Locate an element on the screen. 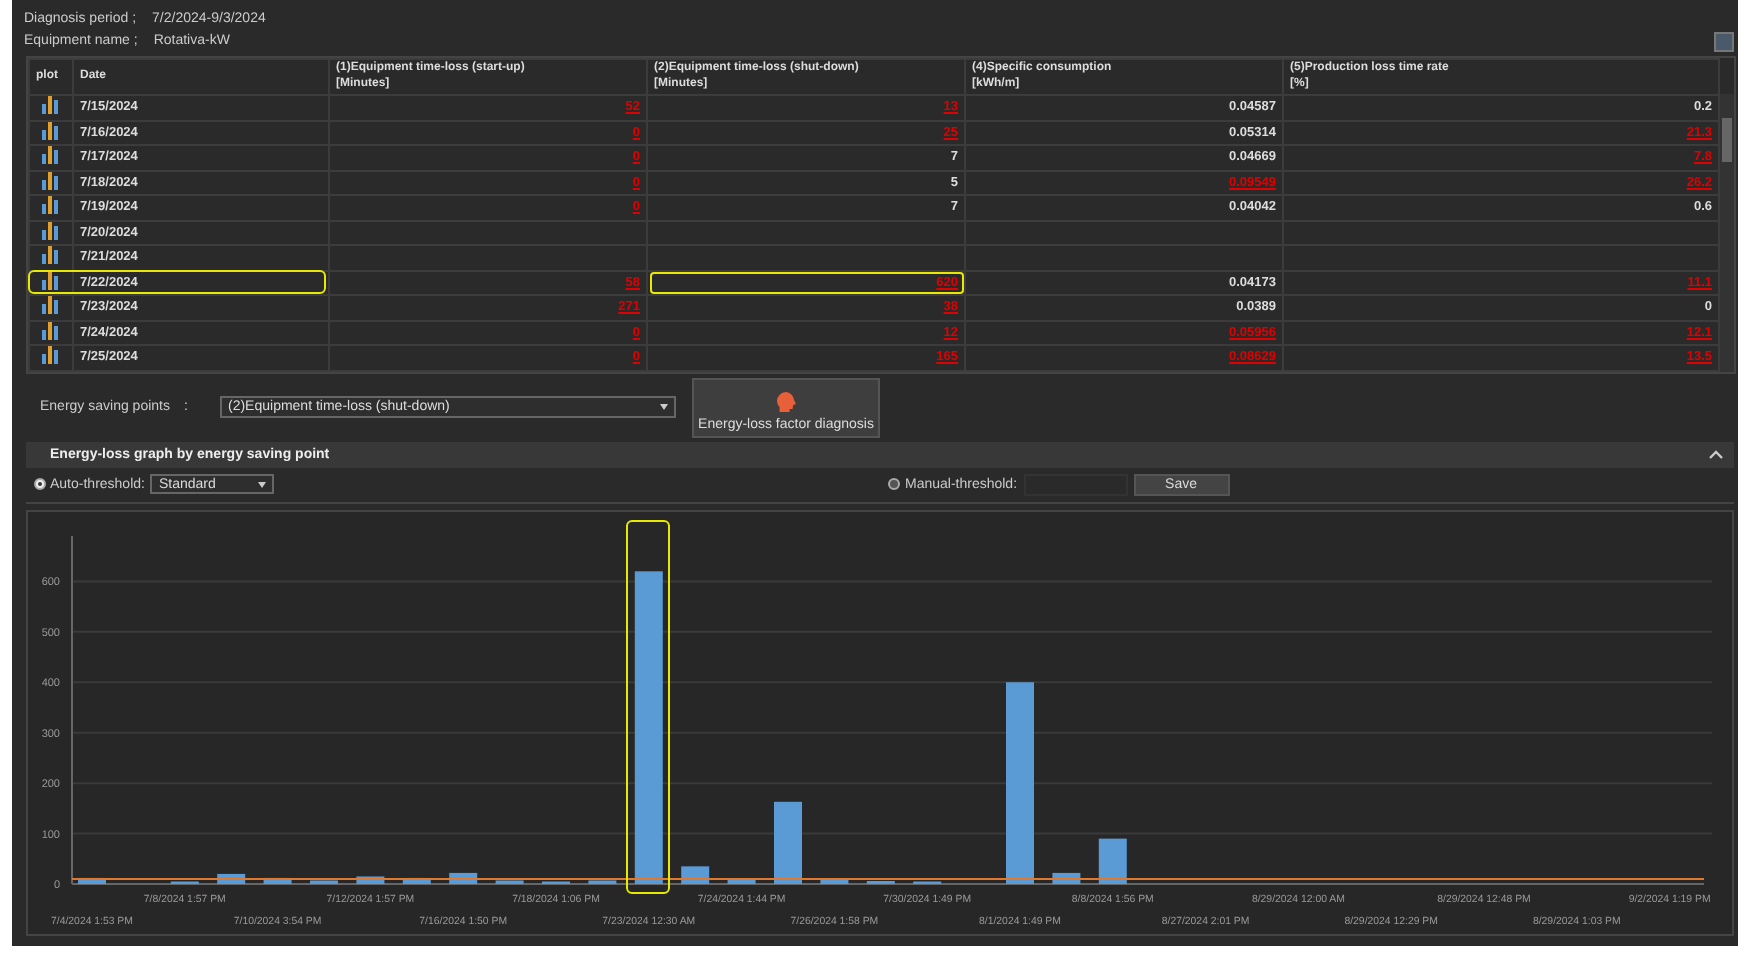 The width and height of the screenshot is (1746, 958). head-icon is located at coordinates (786, 401).